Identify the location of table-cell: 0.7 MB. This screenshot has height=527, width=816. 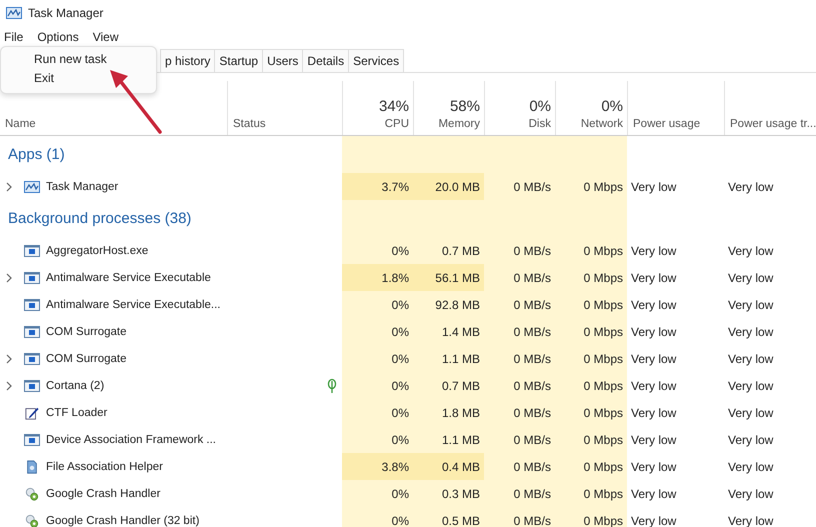
(448, 250).